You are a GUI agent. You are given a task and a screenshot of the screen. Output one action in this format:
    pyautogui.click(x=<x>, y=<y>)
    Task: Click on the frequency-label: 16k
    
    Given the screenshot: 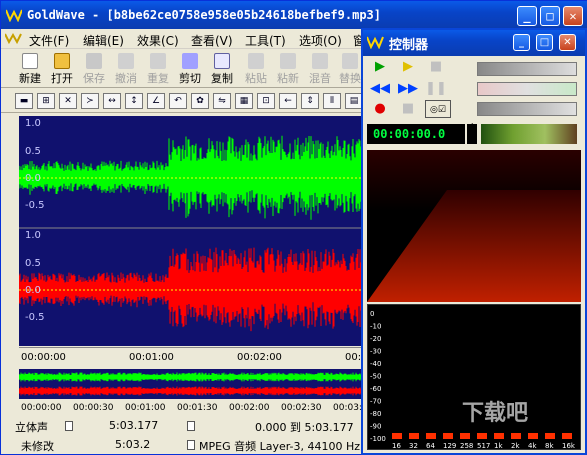 What is the action you would take?
    pyautogui.click(x=569, y=446)
    